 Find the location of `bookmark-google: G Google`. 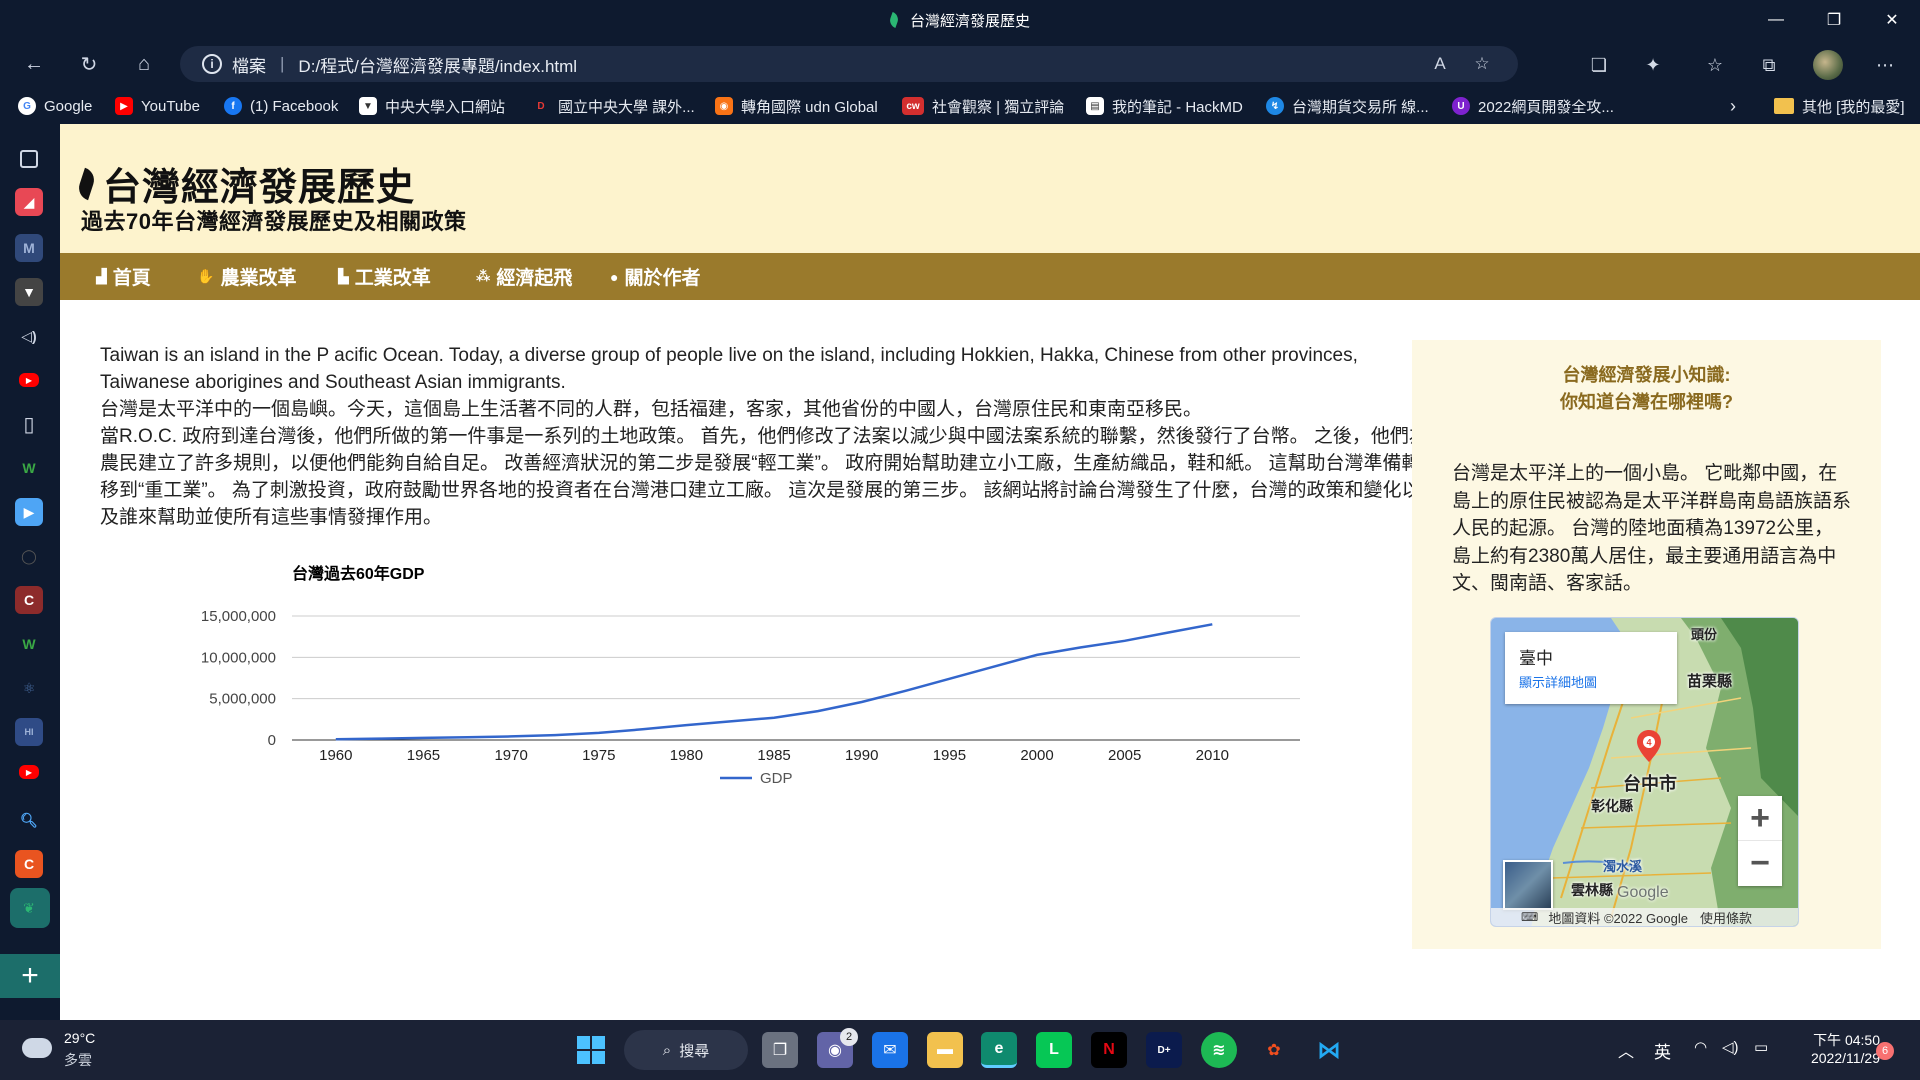

bookmark-google: G Google is located at coordinates (55, 106).